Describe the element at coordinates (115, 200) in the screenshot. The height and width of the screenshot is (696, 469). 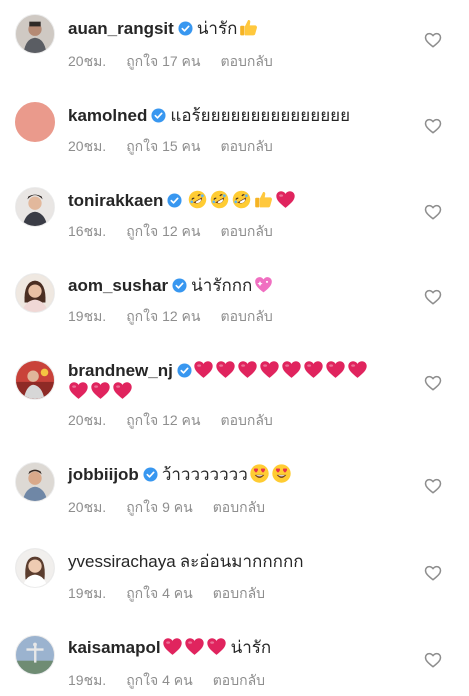
I see `username: tonirakkaen` at that location.